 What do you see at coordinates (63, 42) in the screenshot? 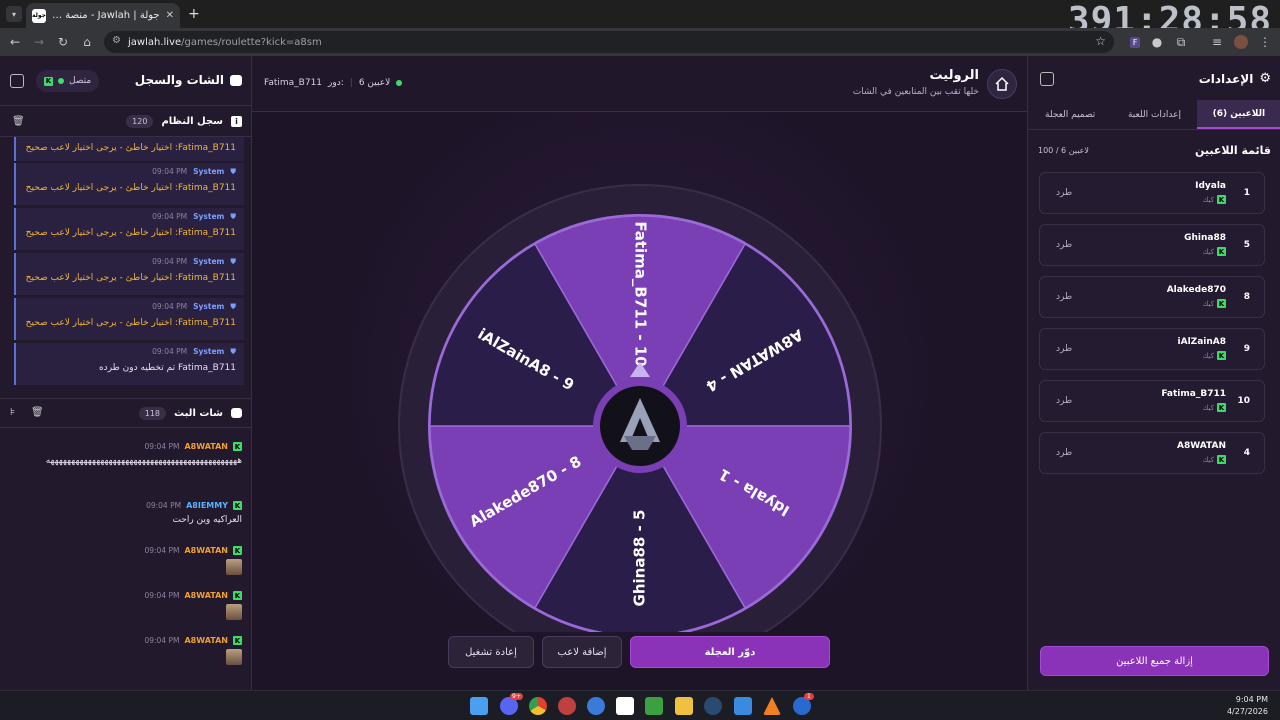
I see `reload-icon: ↻` at bounding box center [63, 42].